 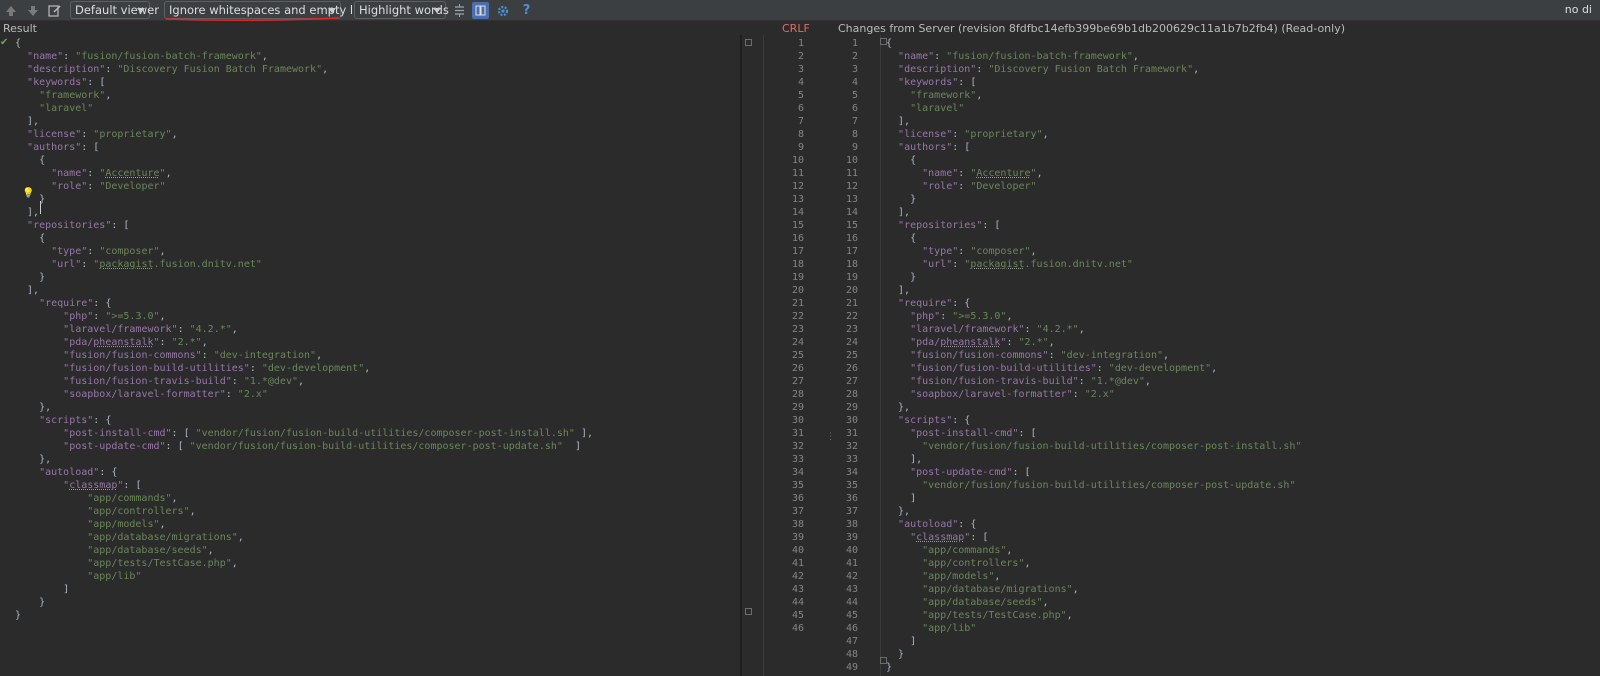 What do you see at coordinates (961, 576) in the screenshot?
I see `code-line: "app/models",` at bounding box center [961, 576].